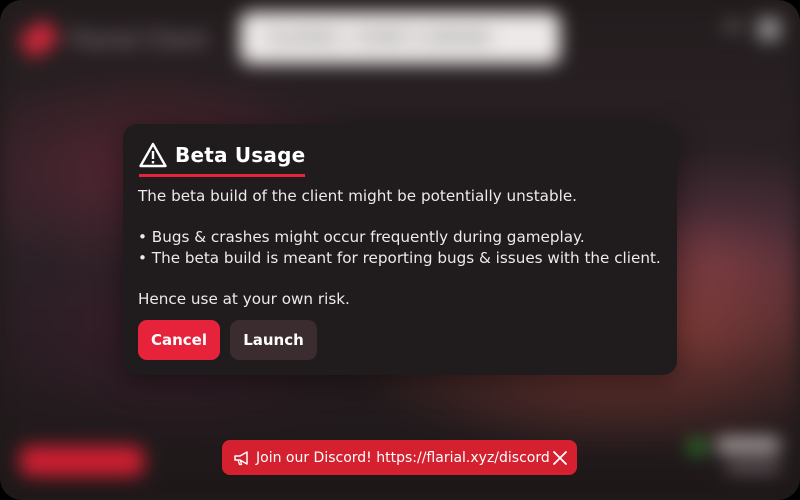 Image resolution: width=800 pixels, height=500 pixels. Describe the element at coordinates (697, 447) in the screenshot. I see `status-indicator` at that location.